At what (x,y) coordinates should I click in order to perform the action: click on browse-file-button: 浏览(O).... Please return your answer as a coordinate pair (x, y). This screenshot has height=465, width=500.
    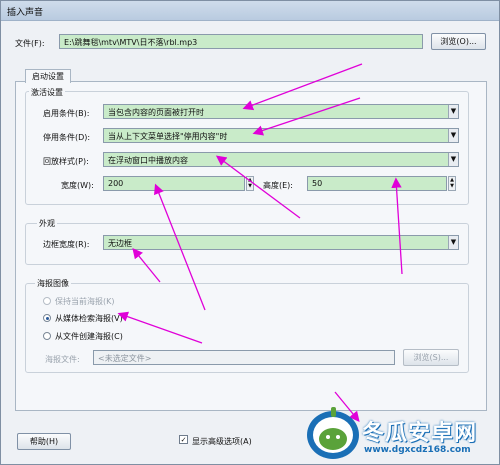
    Looking at the image, I should click on (458, 41).